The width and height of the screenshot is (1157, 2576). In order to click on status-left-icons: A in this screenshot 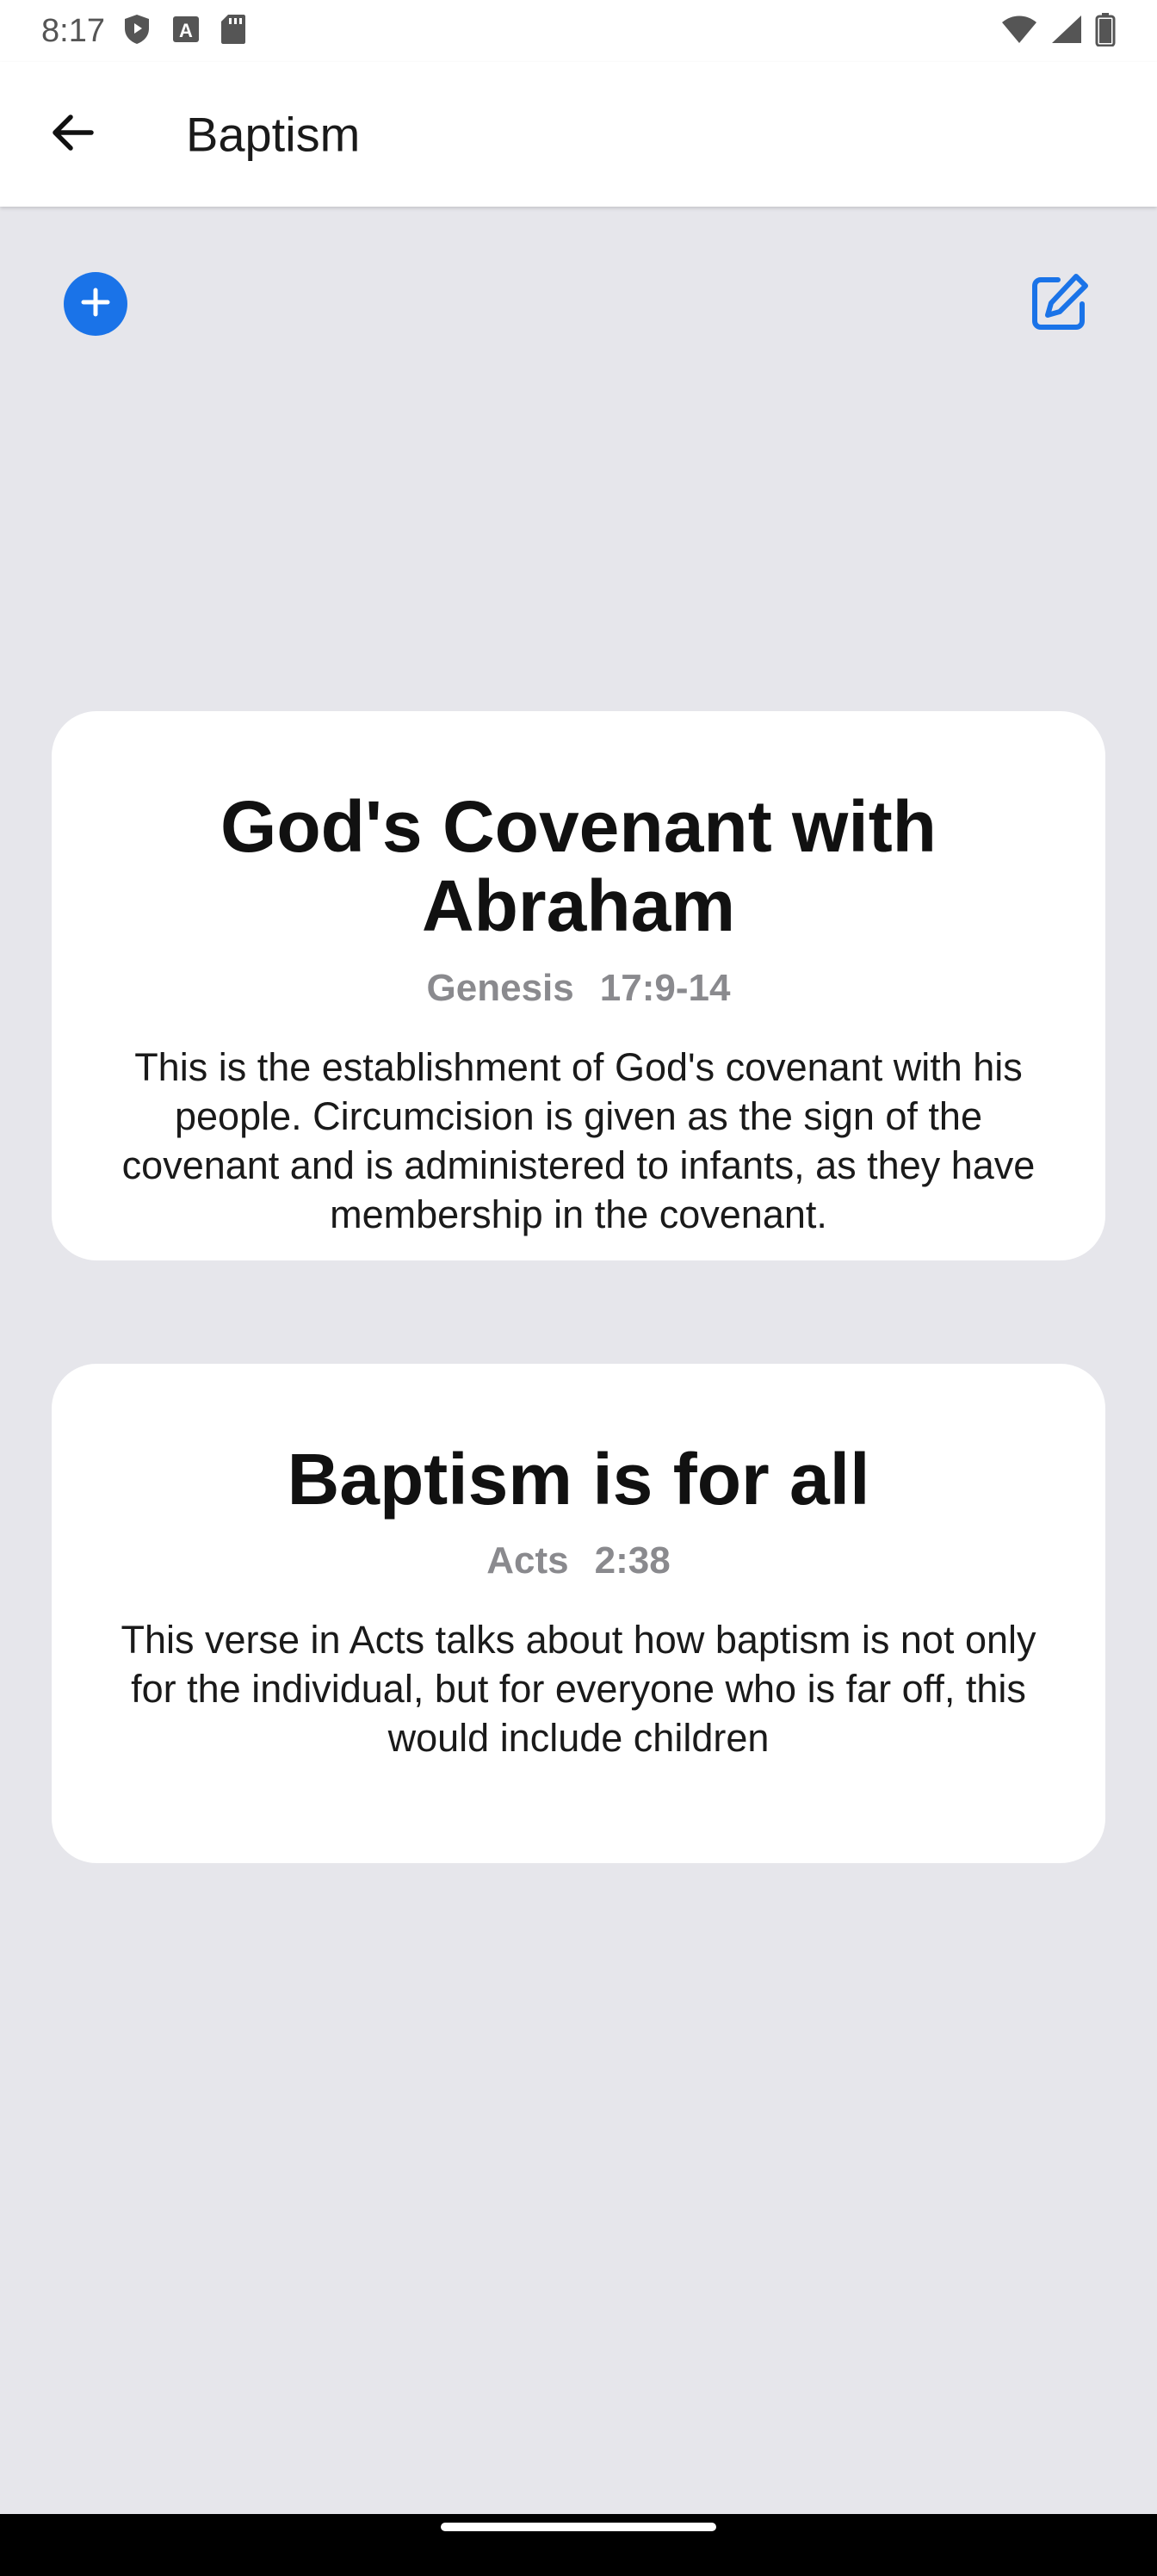, I will do `click(184, 32)`.